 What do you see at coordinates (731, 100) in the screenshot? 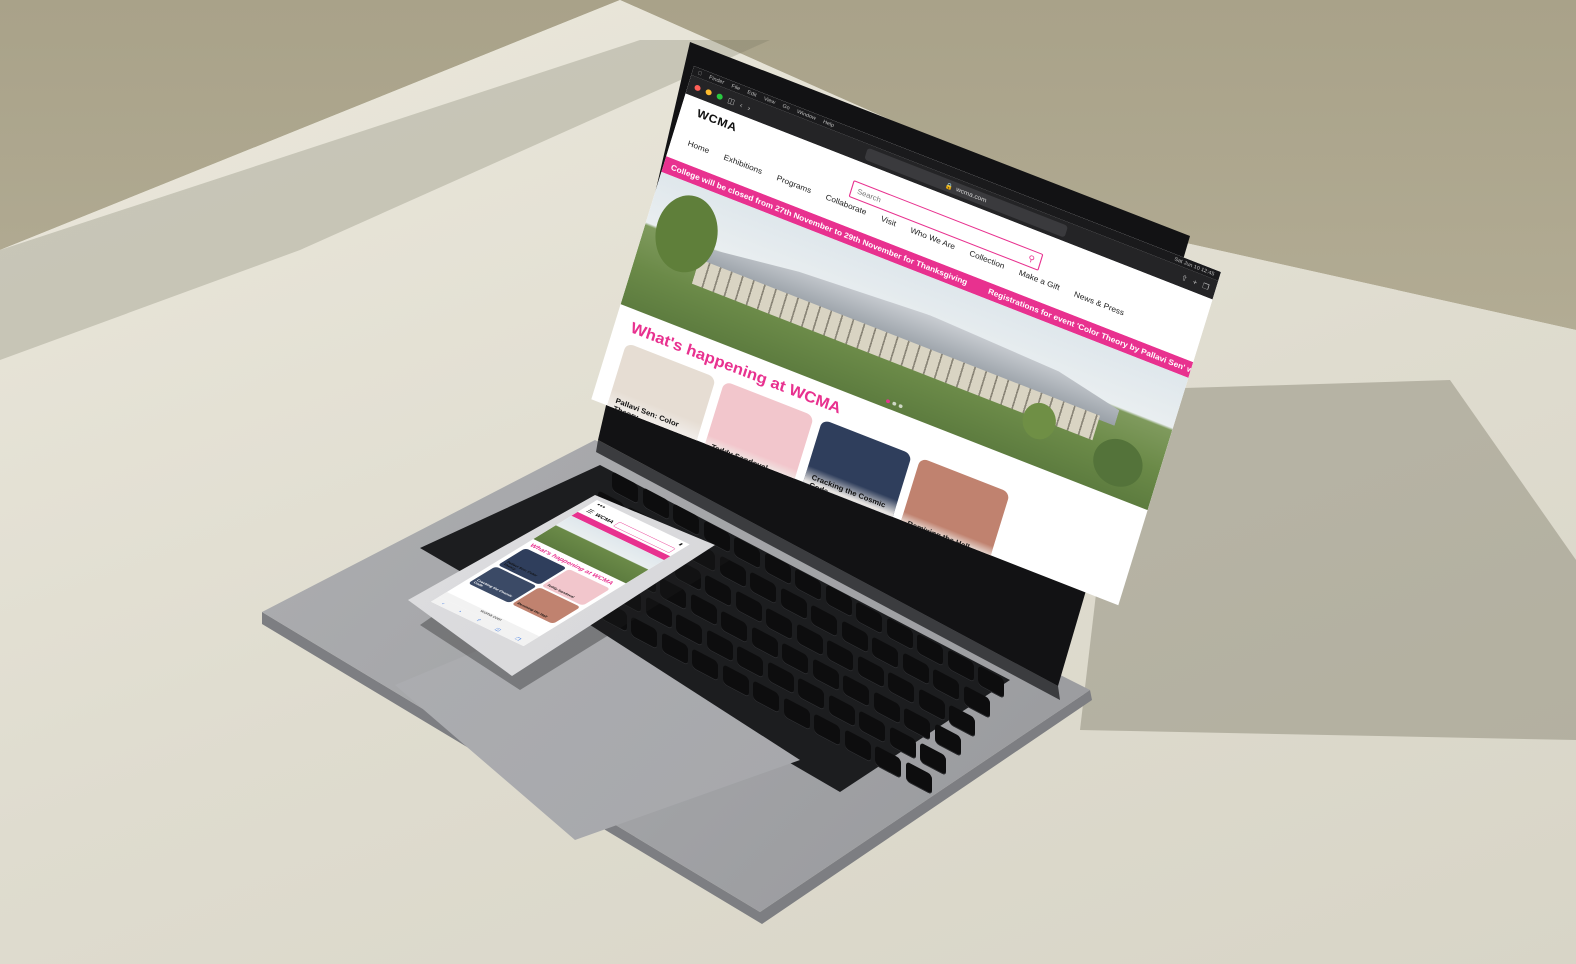
I see `sidebar-icon: ◫` at bounding box center [731, 100].